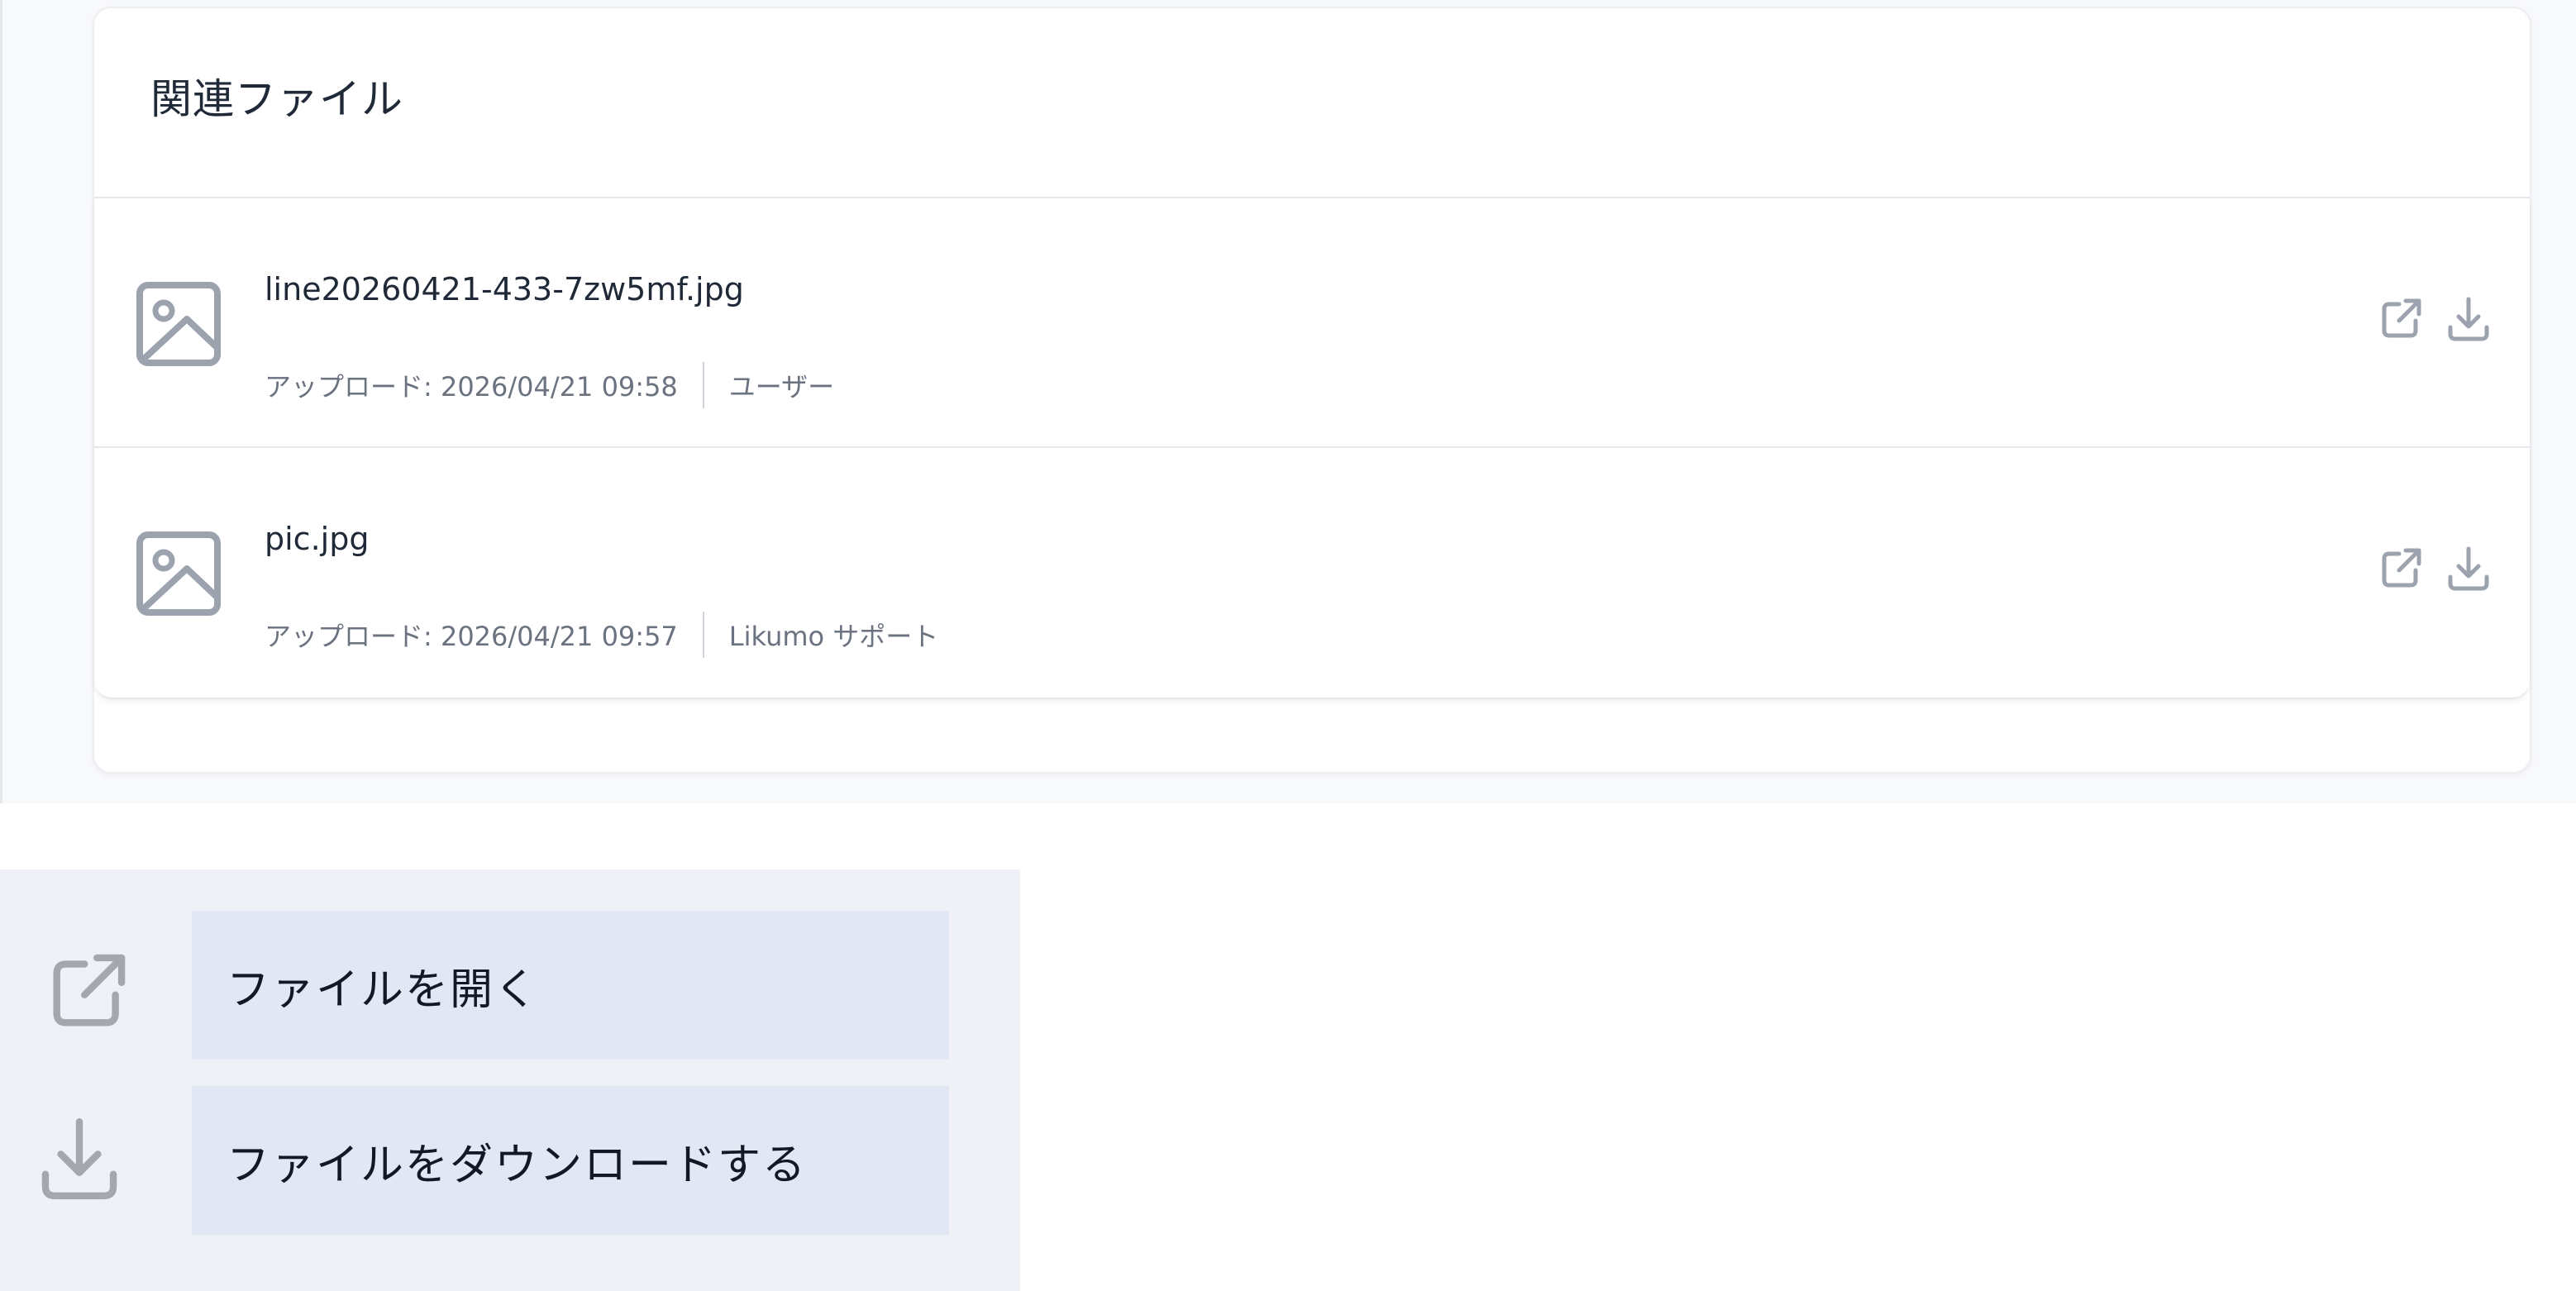 The height and width of the screenshot is (1291, 2576). I want to click on open-file-label: ファイルを開く, so click(570, 985).